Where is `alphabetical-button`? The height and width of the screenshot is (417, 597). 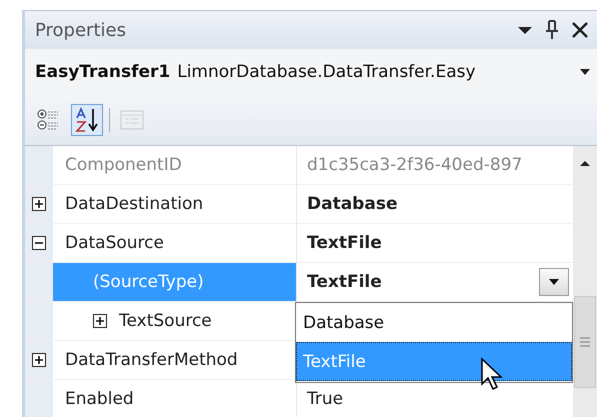
alphabetical-button is located at coordinates (87, 120).